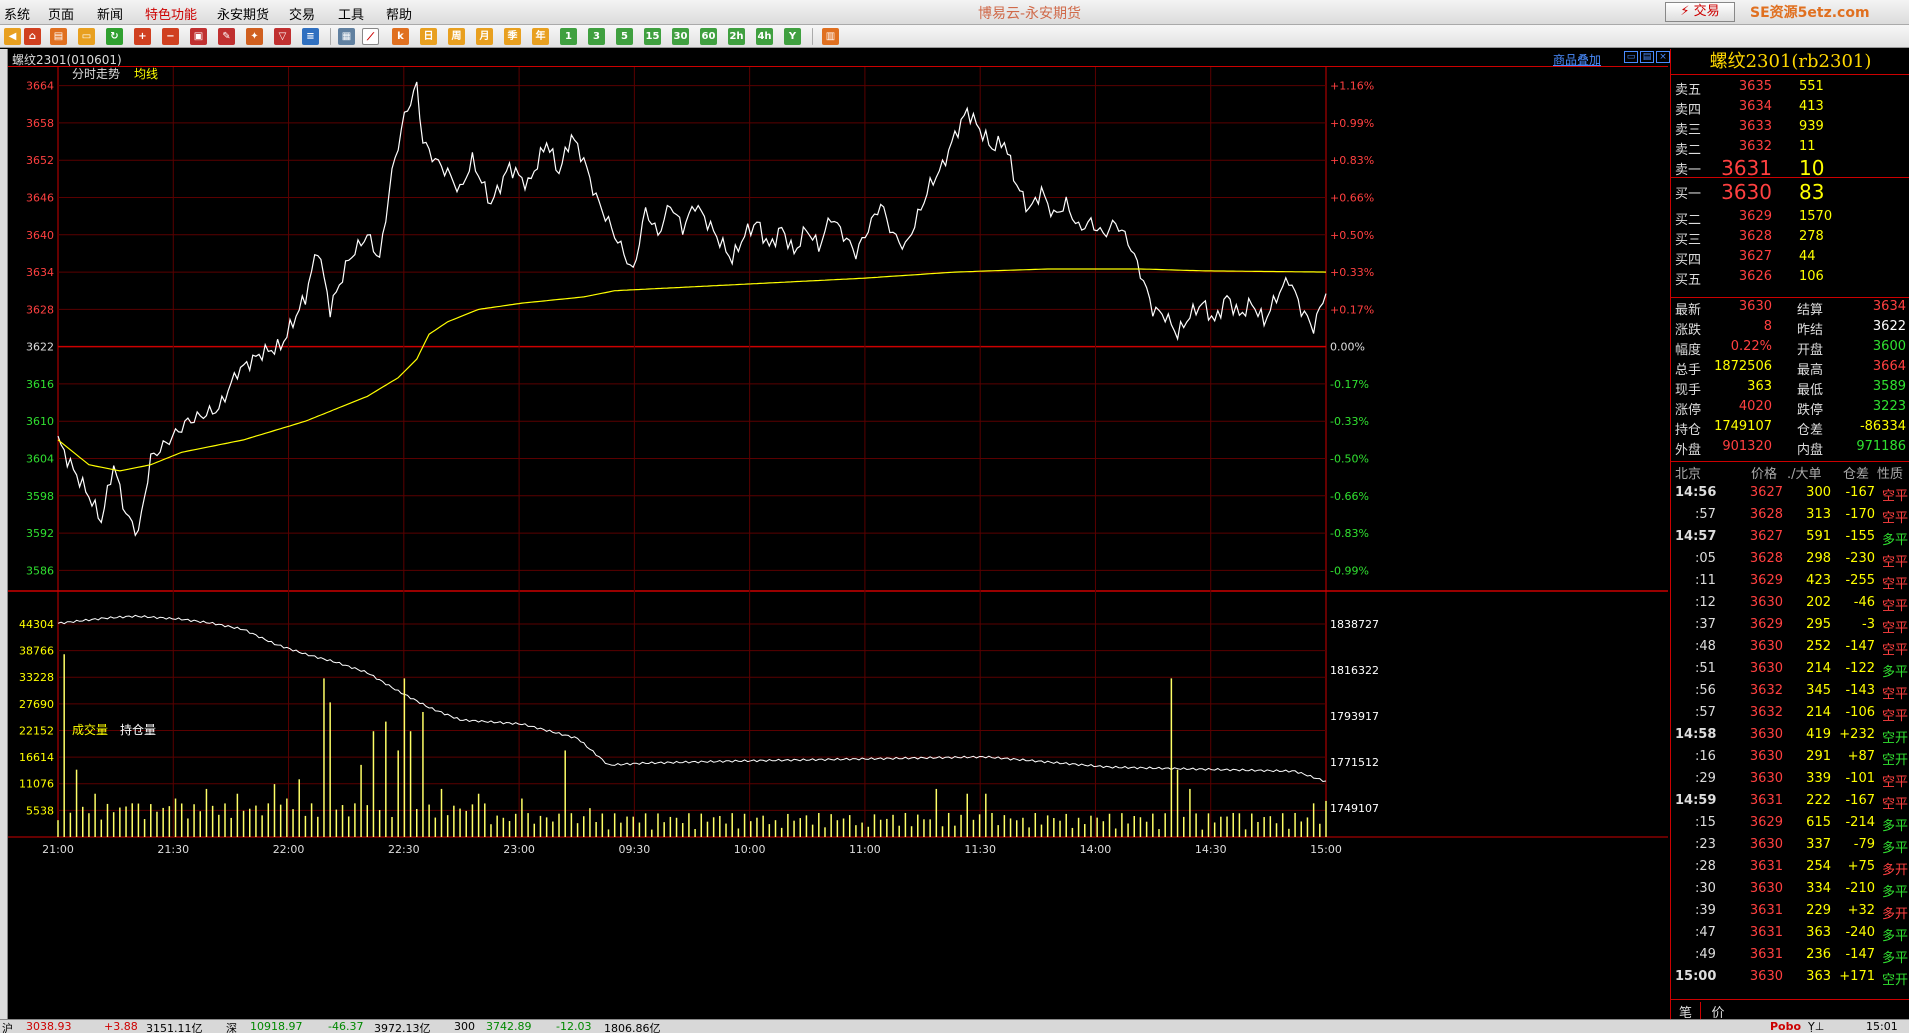  What do you see at coordinates (1743, 366) in the screenshot?
I see `quote-value: 1872506` at bounding box center [1743, 366].